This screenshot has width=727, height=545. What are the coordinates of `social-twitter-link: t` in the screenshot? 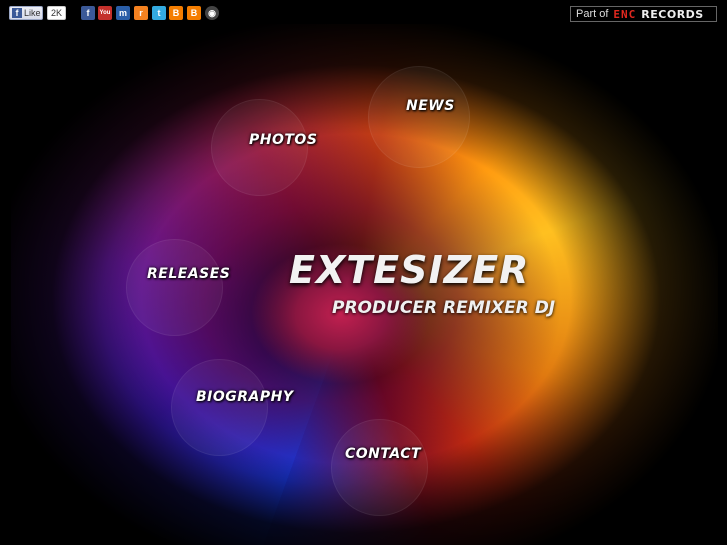 It's located at (159, 13).